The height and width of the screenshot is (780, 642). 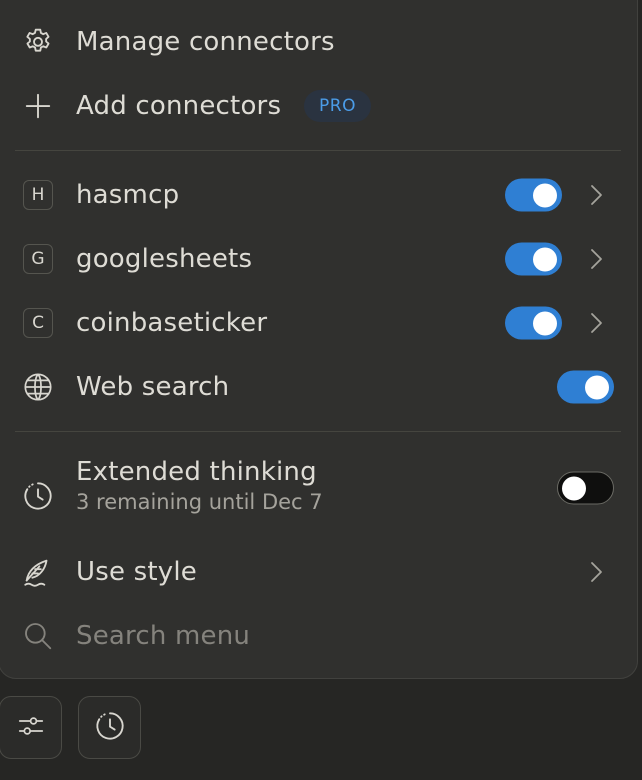 I want to click on connector-c-icon: C, so click(x=38, y=323).